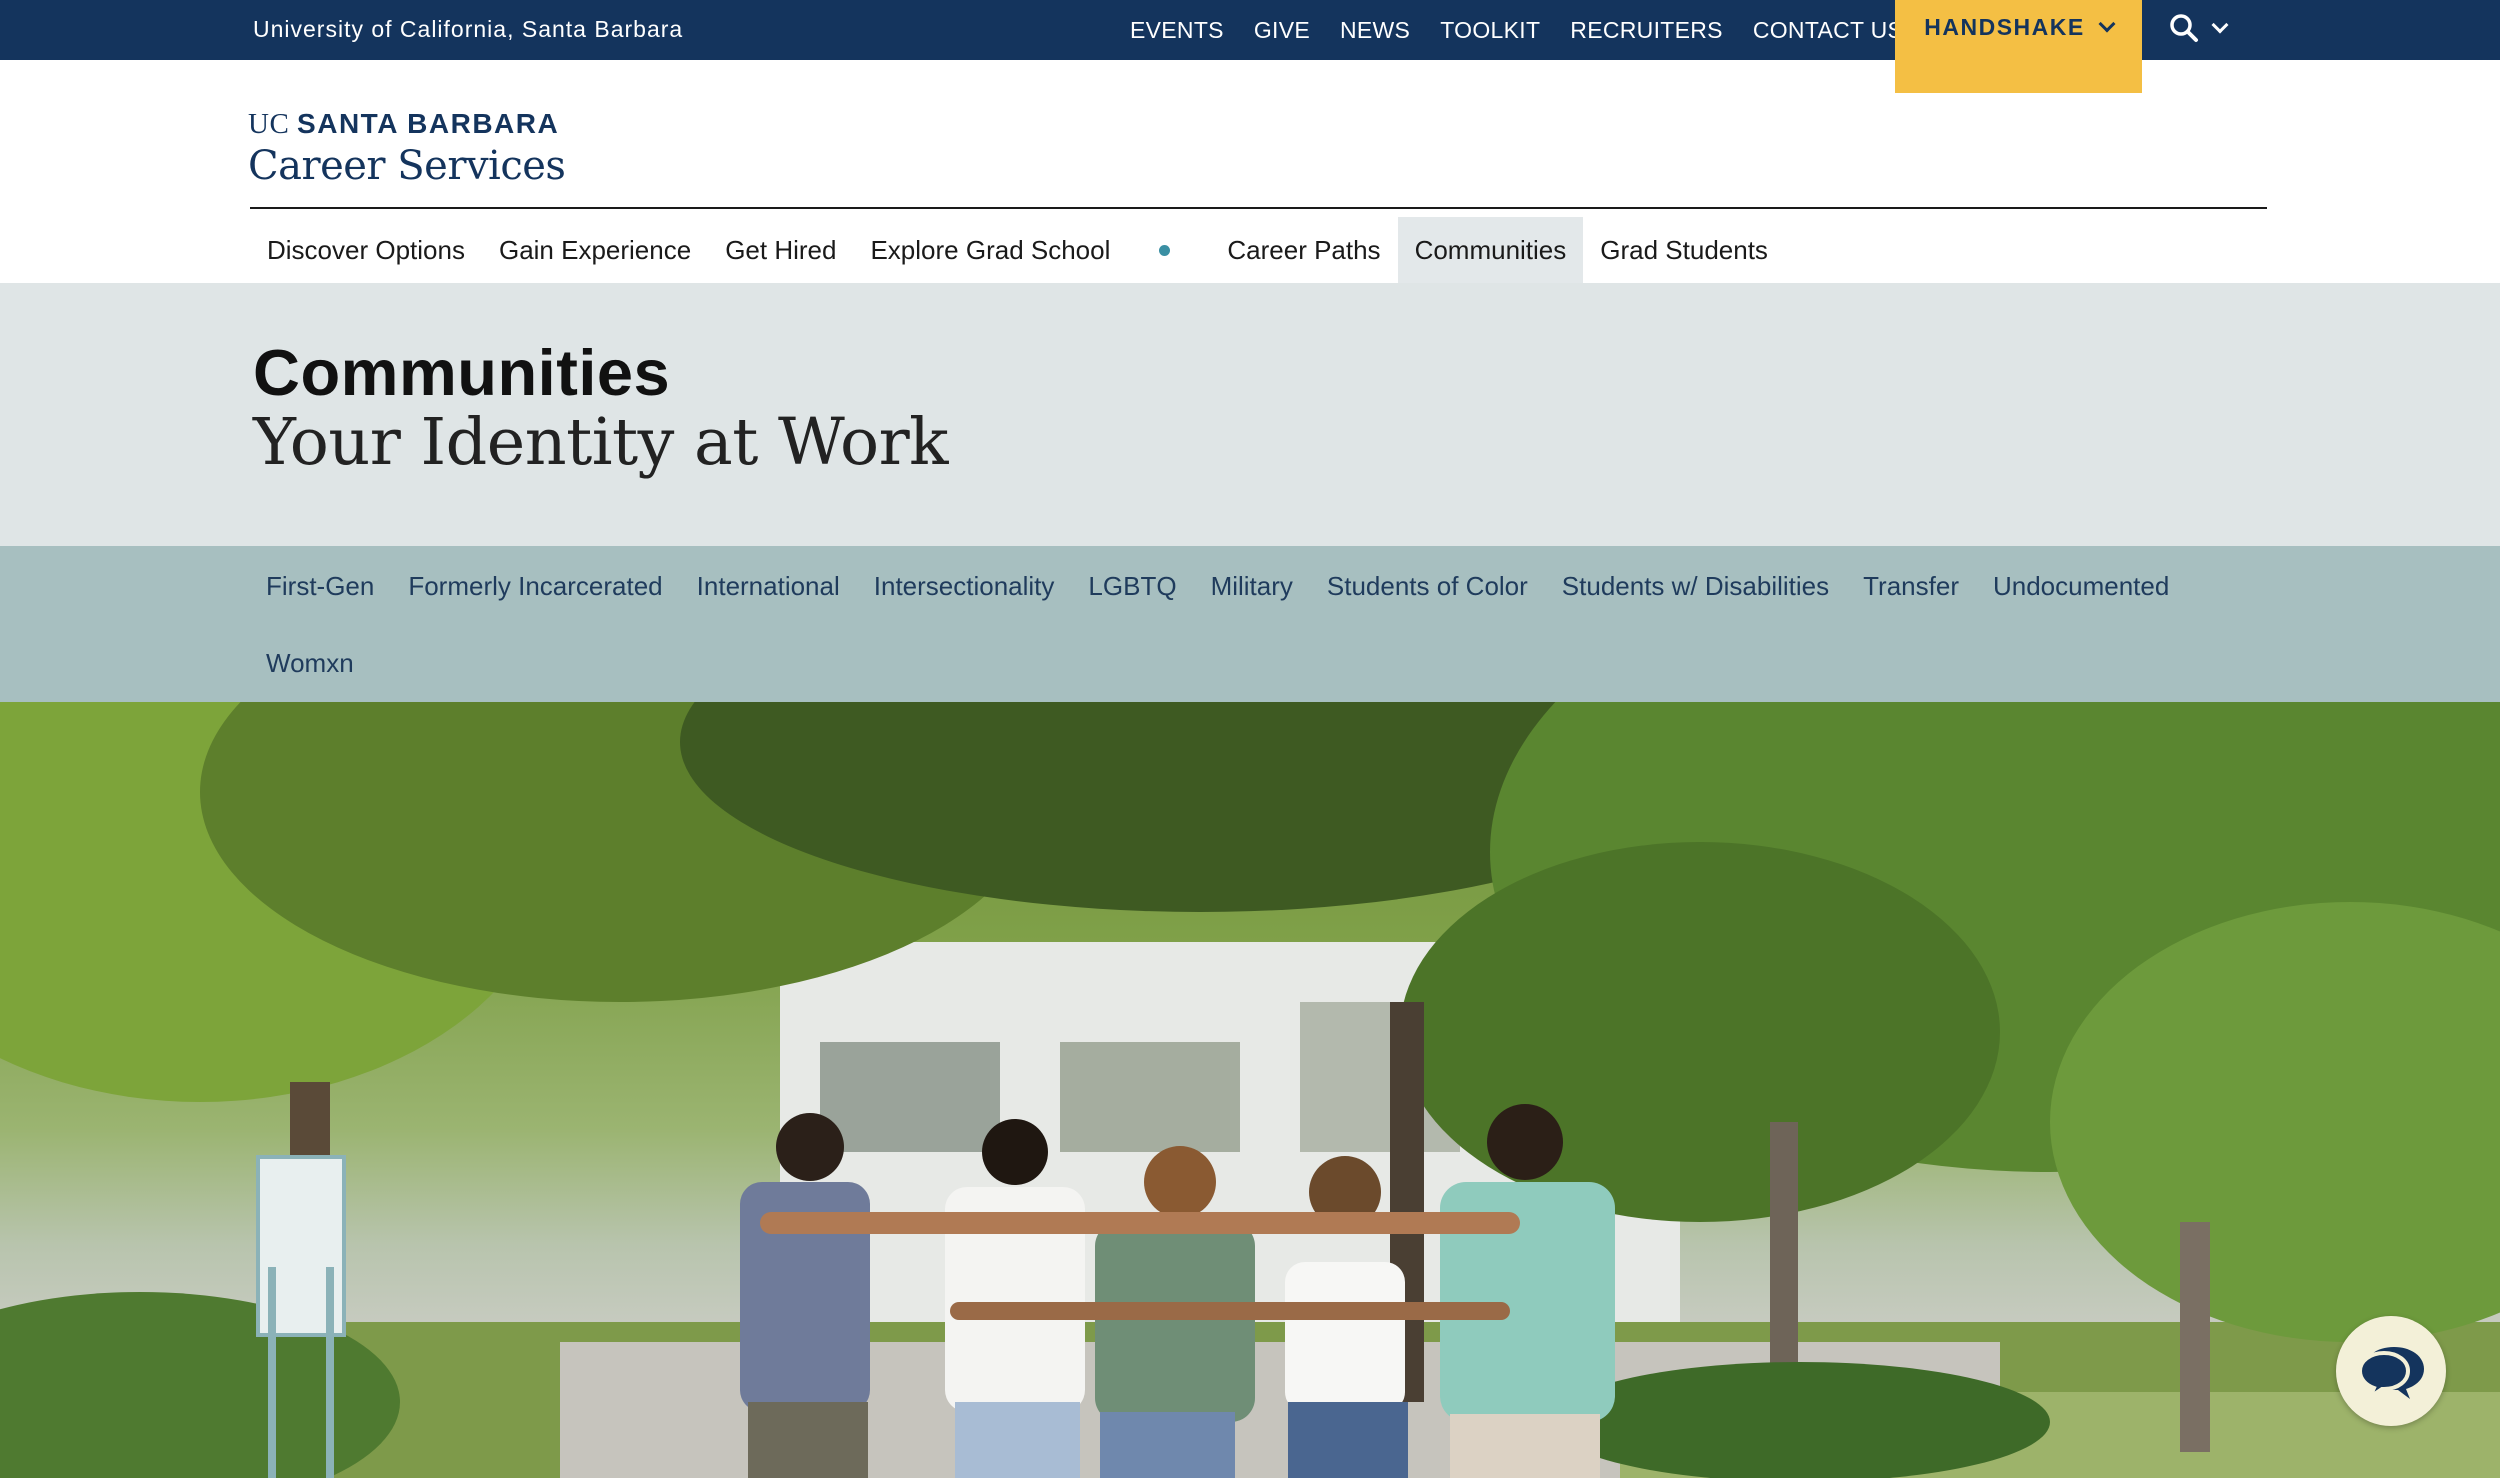 This screenshot has height=1478, width=2500. What do you see at coordinates (320, 586) in the screenshot?
I see `sub-nav-first-gen: First-Gen` at bounding box center [320, 586].